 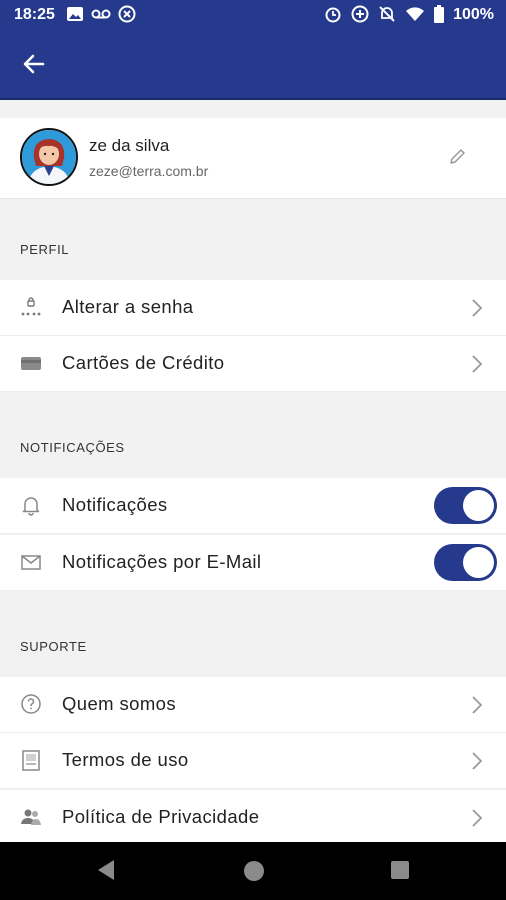 I want to click on notificacoes-email-toggle, so click(x=465, y=562).